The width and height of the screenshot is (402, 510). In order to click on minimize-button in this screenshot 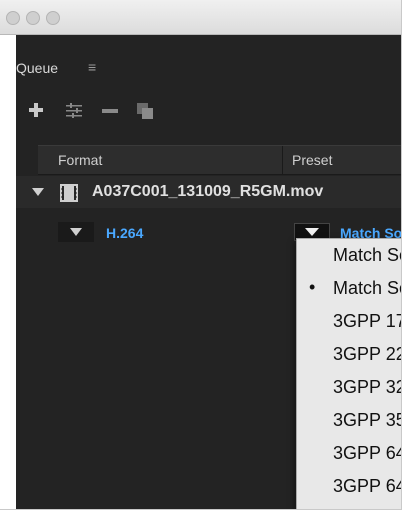, I will do `click(33, 18)`.